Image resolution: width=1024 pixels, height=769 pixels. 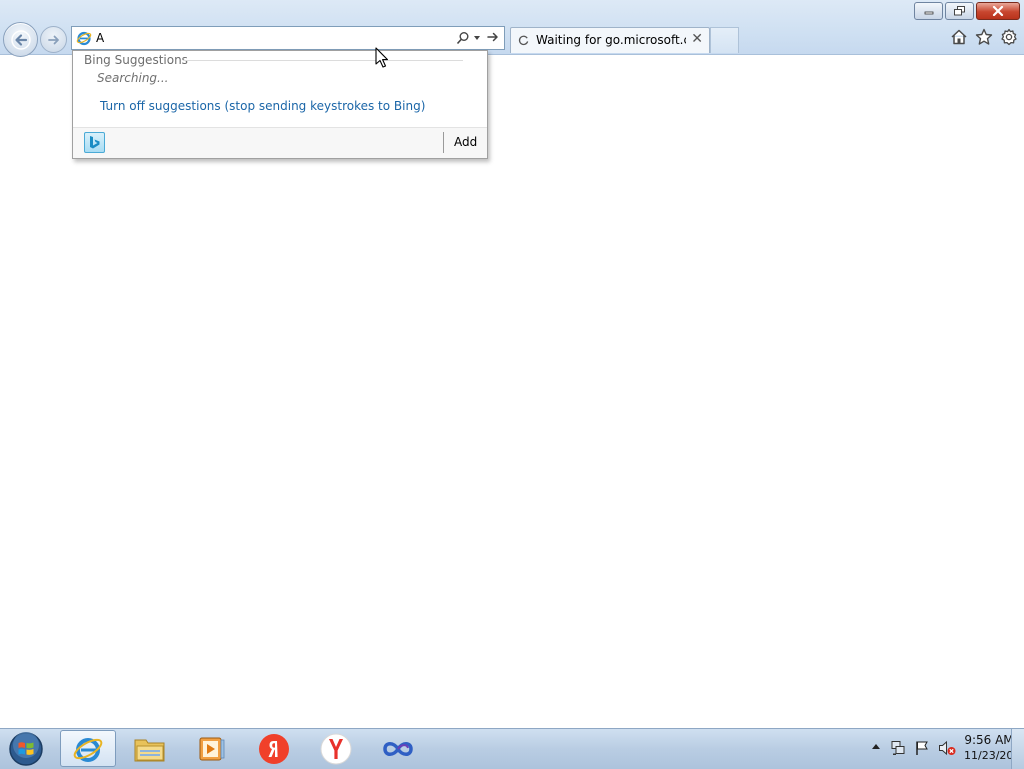 What do you see at coordinates (876, 746) in the screenshot?
I see `show-hidden-icons-icon` at bounding box center [876, 746].